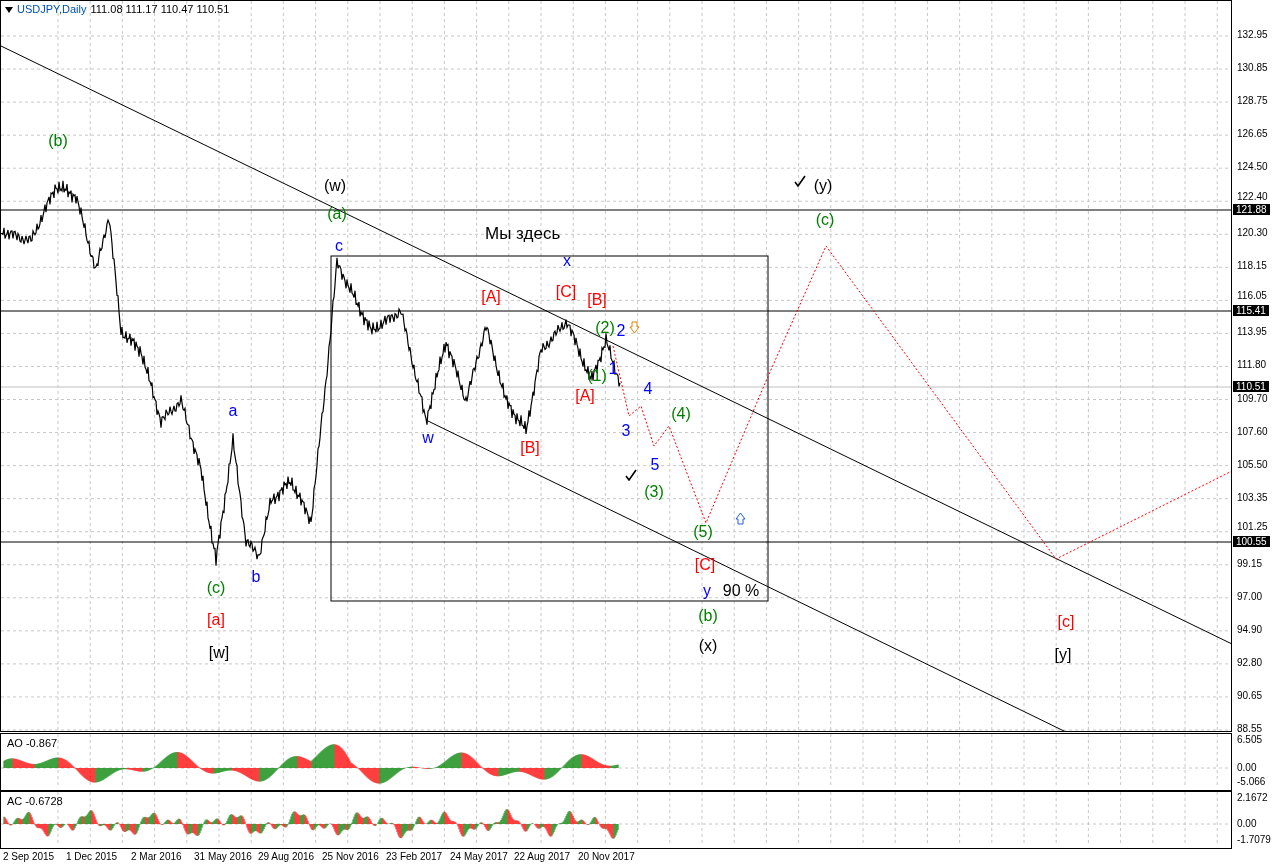 The height and width of the screenshot is (866, 1276). What do you see at coordinates (32, 743) in the screenshot?
I see `indicator-title: AO -0.867` at bounding box center [32, 743].